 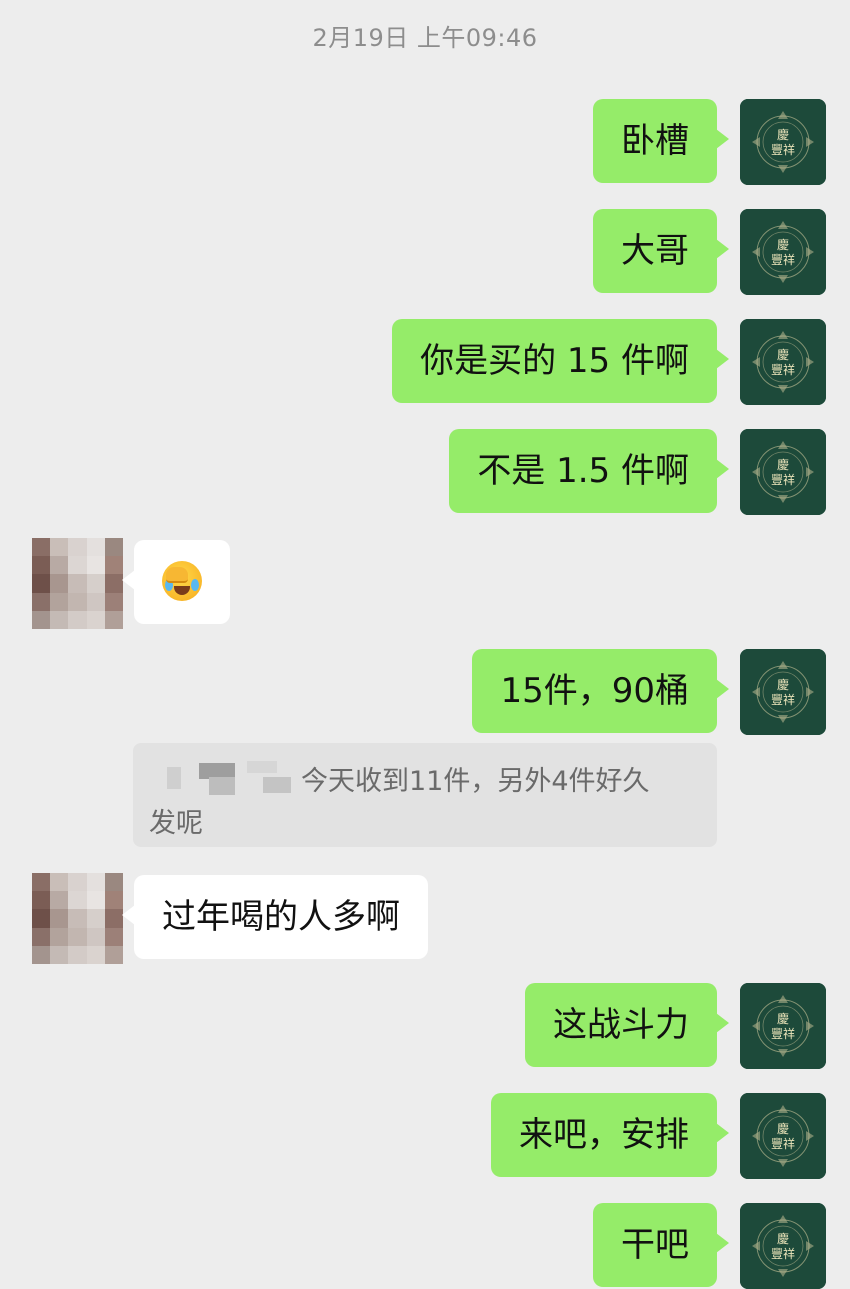 What do you see at coordinates (229, 777) in the screenshot?
I see `redacted-name` at bounding box center [229, 777].